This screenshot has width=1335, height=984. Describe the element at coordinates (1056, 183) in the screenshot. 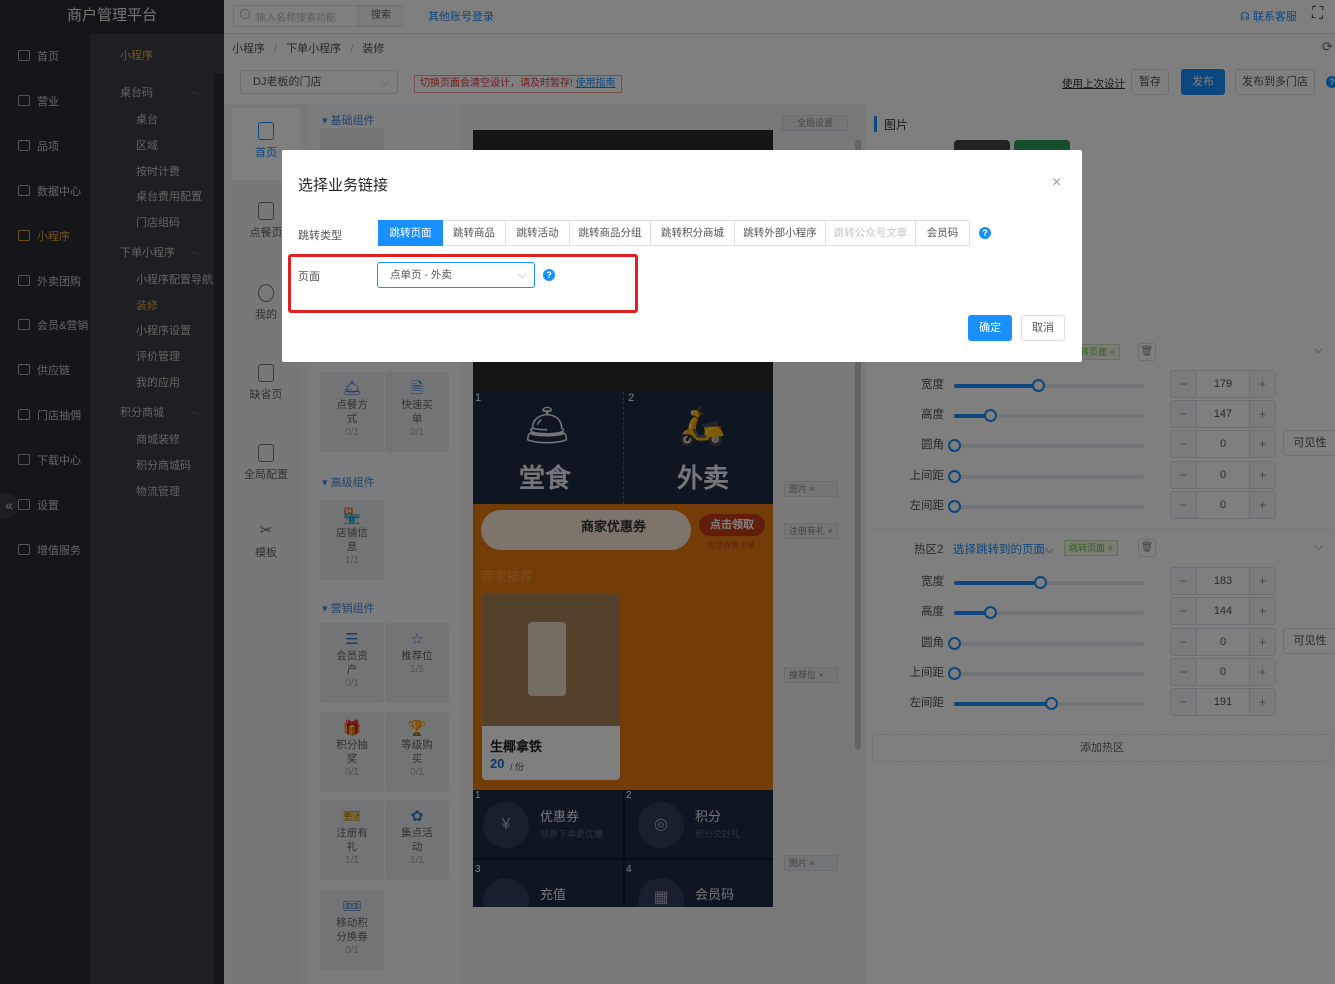

I see `close-icon: ×` at that location.